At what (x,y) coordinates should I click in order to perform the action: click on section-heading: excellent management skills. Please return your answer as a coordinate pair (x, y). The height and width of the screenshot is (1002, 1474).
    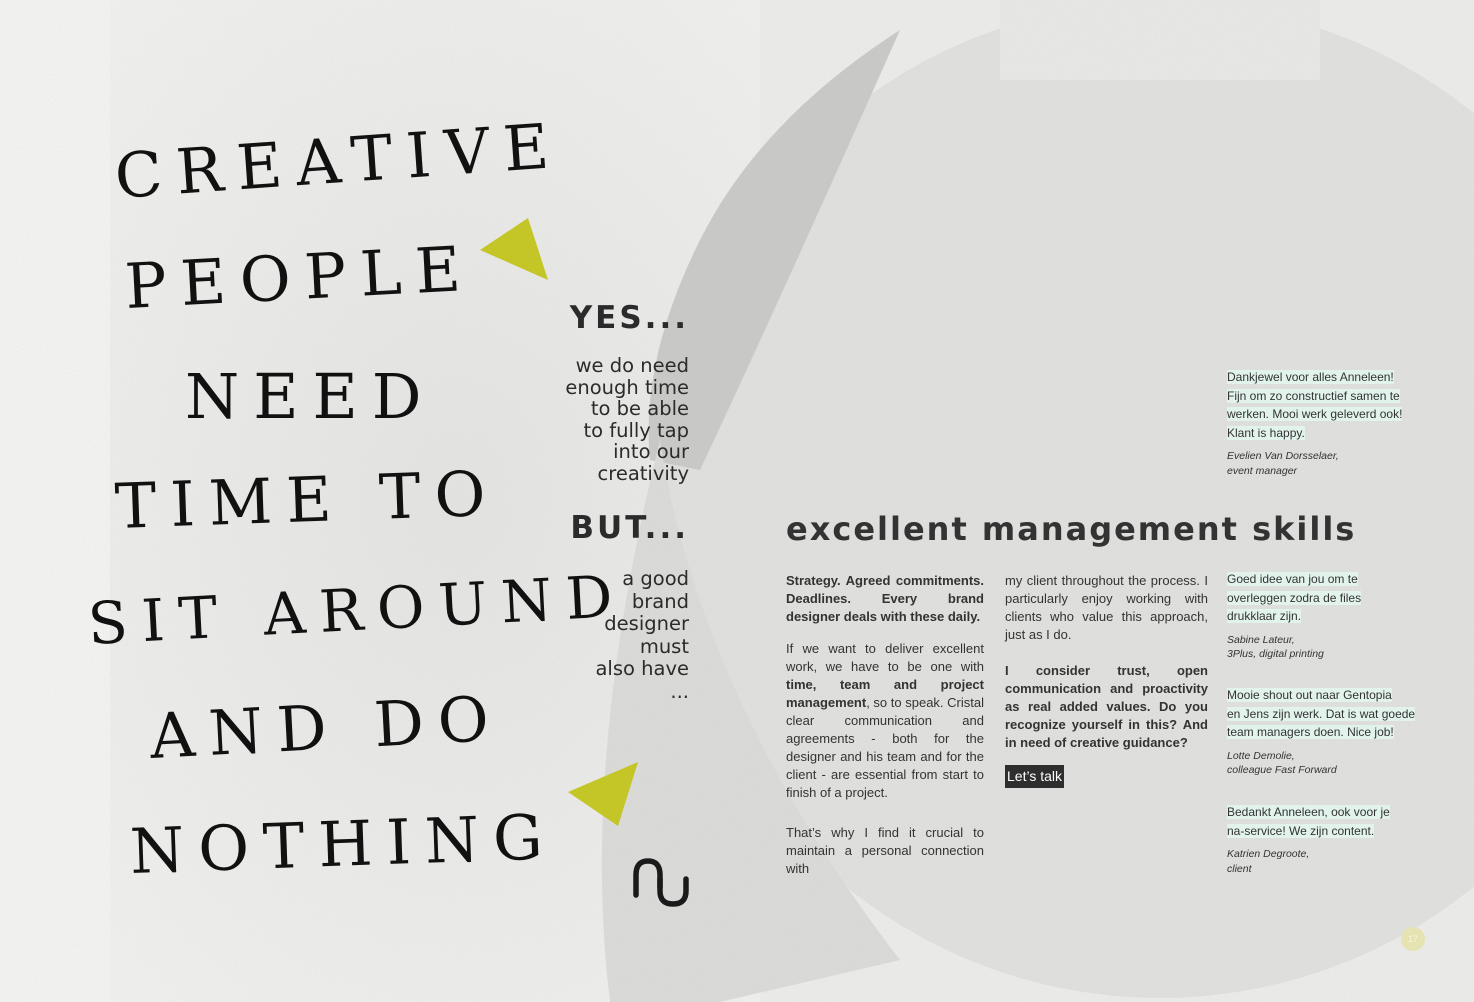
    Looking at the image, I should click on (1071, 529).